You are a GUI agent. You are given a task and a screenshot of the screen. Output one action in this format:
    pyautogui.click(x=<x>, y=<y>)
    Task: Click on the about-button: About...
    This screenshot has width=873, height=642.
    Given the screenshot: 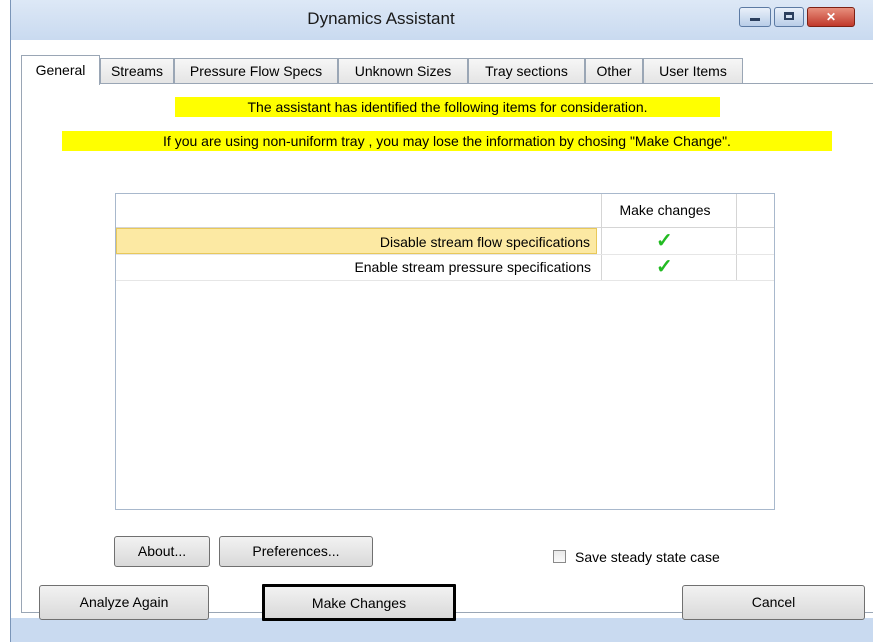 What is the action you would take?
    pyautogui.click(x=162, y=551)
    